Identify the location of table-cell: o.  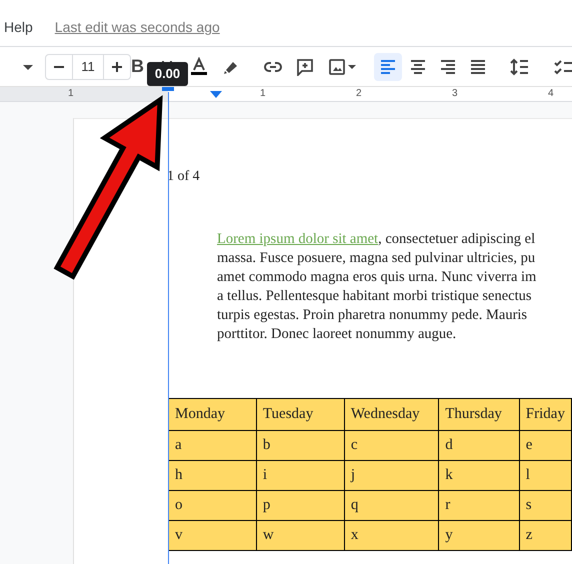
(212, 505).